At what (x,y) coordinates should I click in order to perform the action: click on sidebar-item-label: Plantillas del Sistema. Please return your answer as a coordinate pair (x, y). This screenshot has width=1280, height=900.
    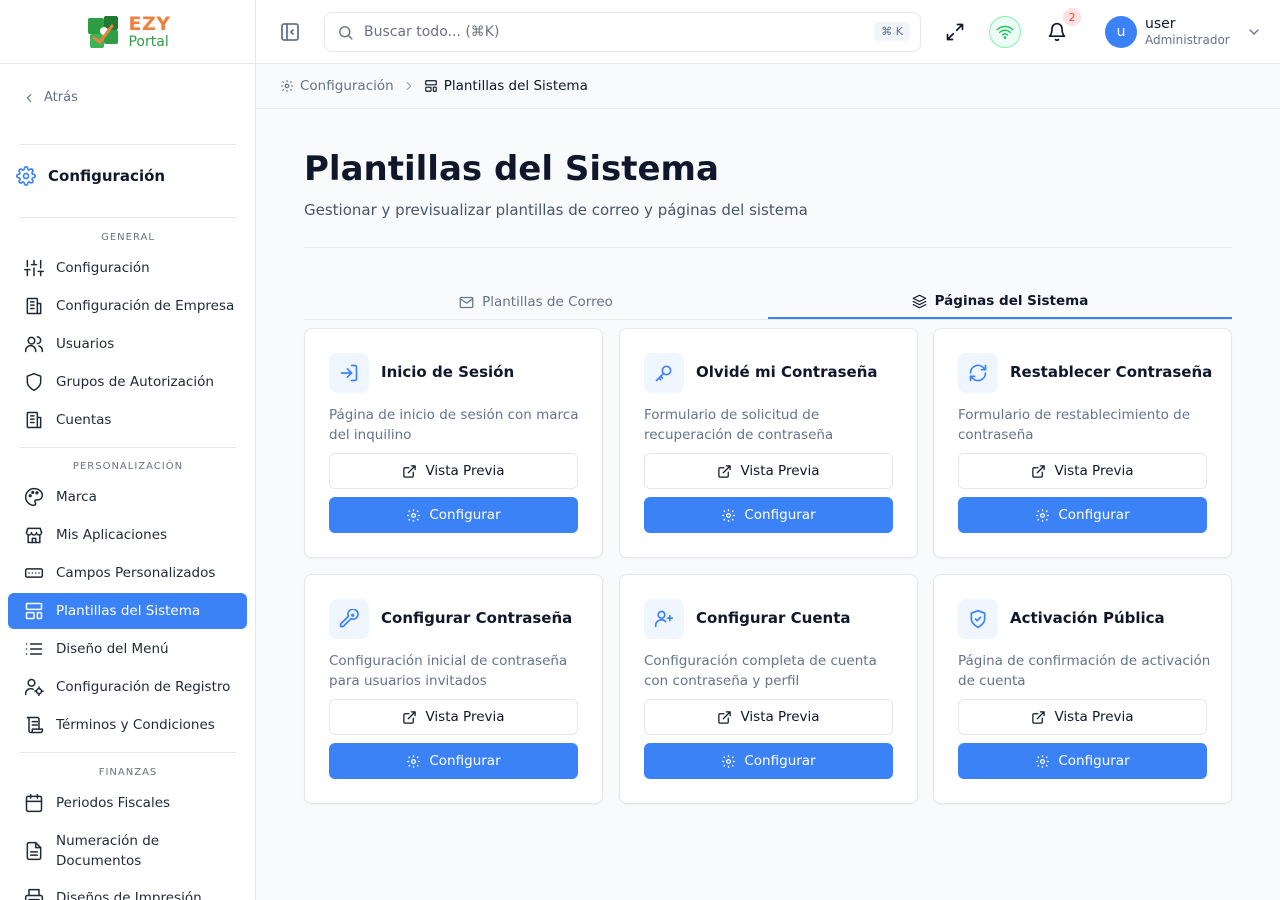
    Looking at the image, I should click on (128, 611).